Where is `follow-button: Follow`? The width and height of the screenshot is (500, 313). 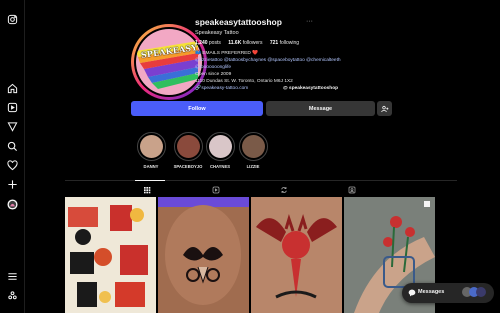
follow-button: Follow is located at coordinates (197, 108).